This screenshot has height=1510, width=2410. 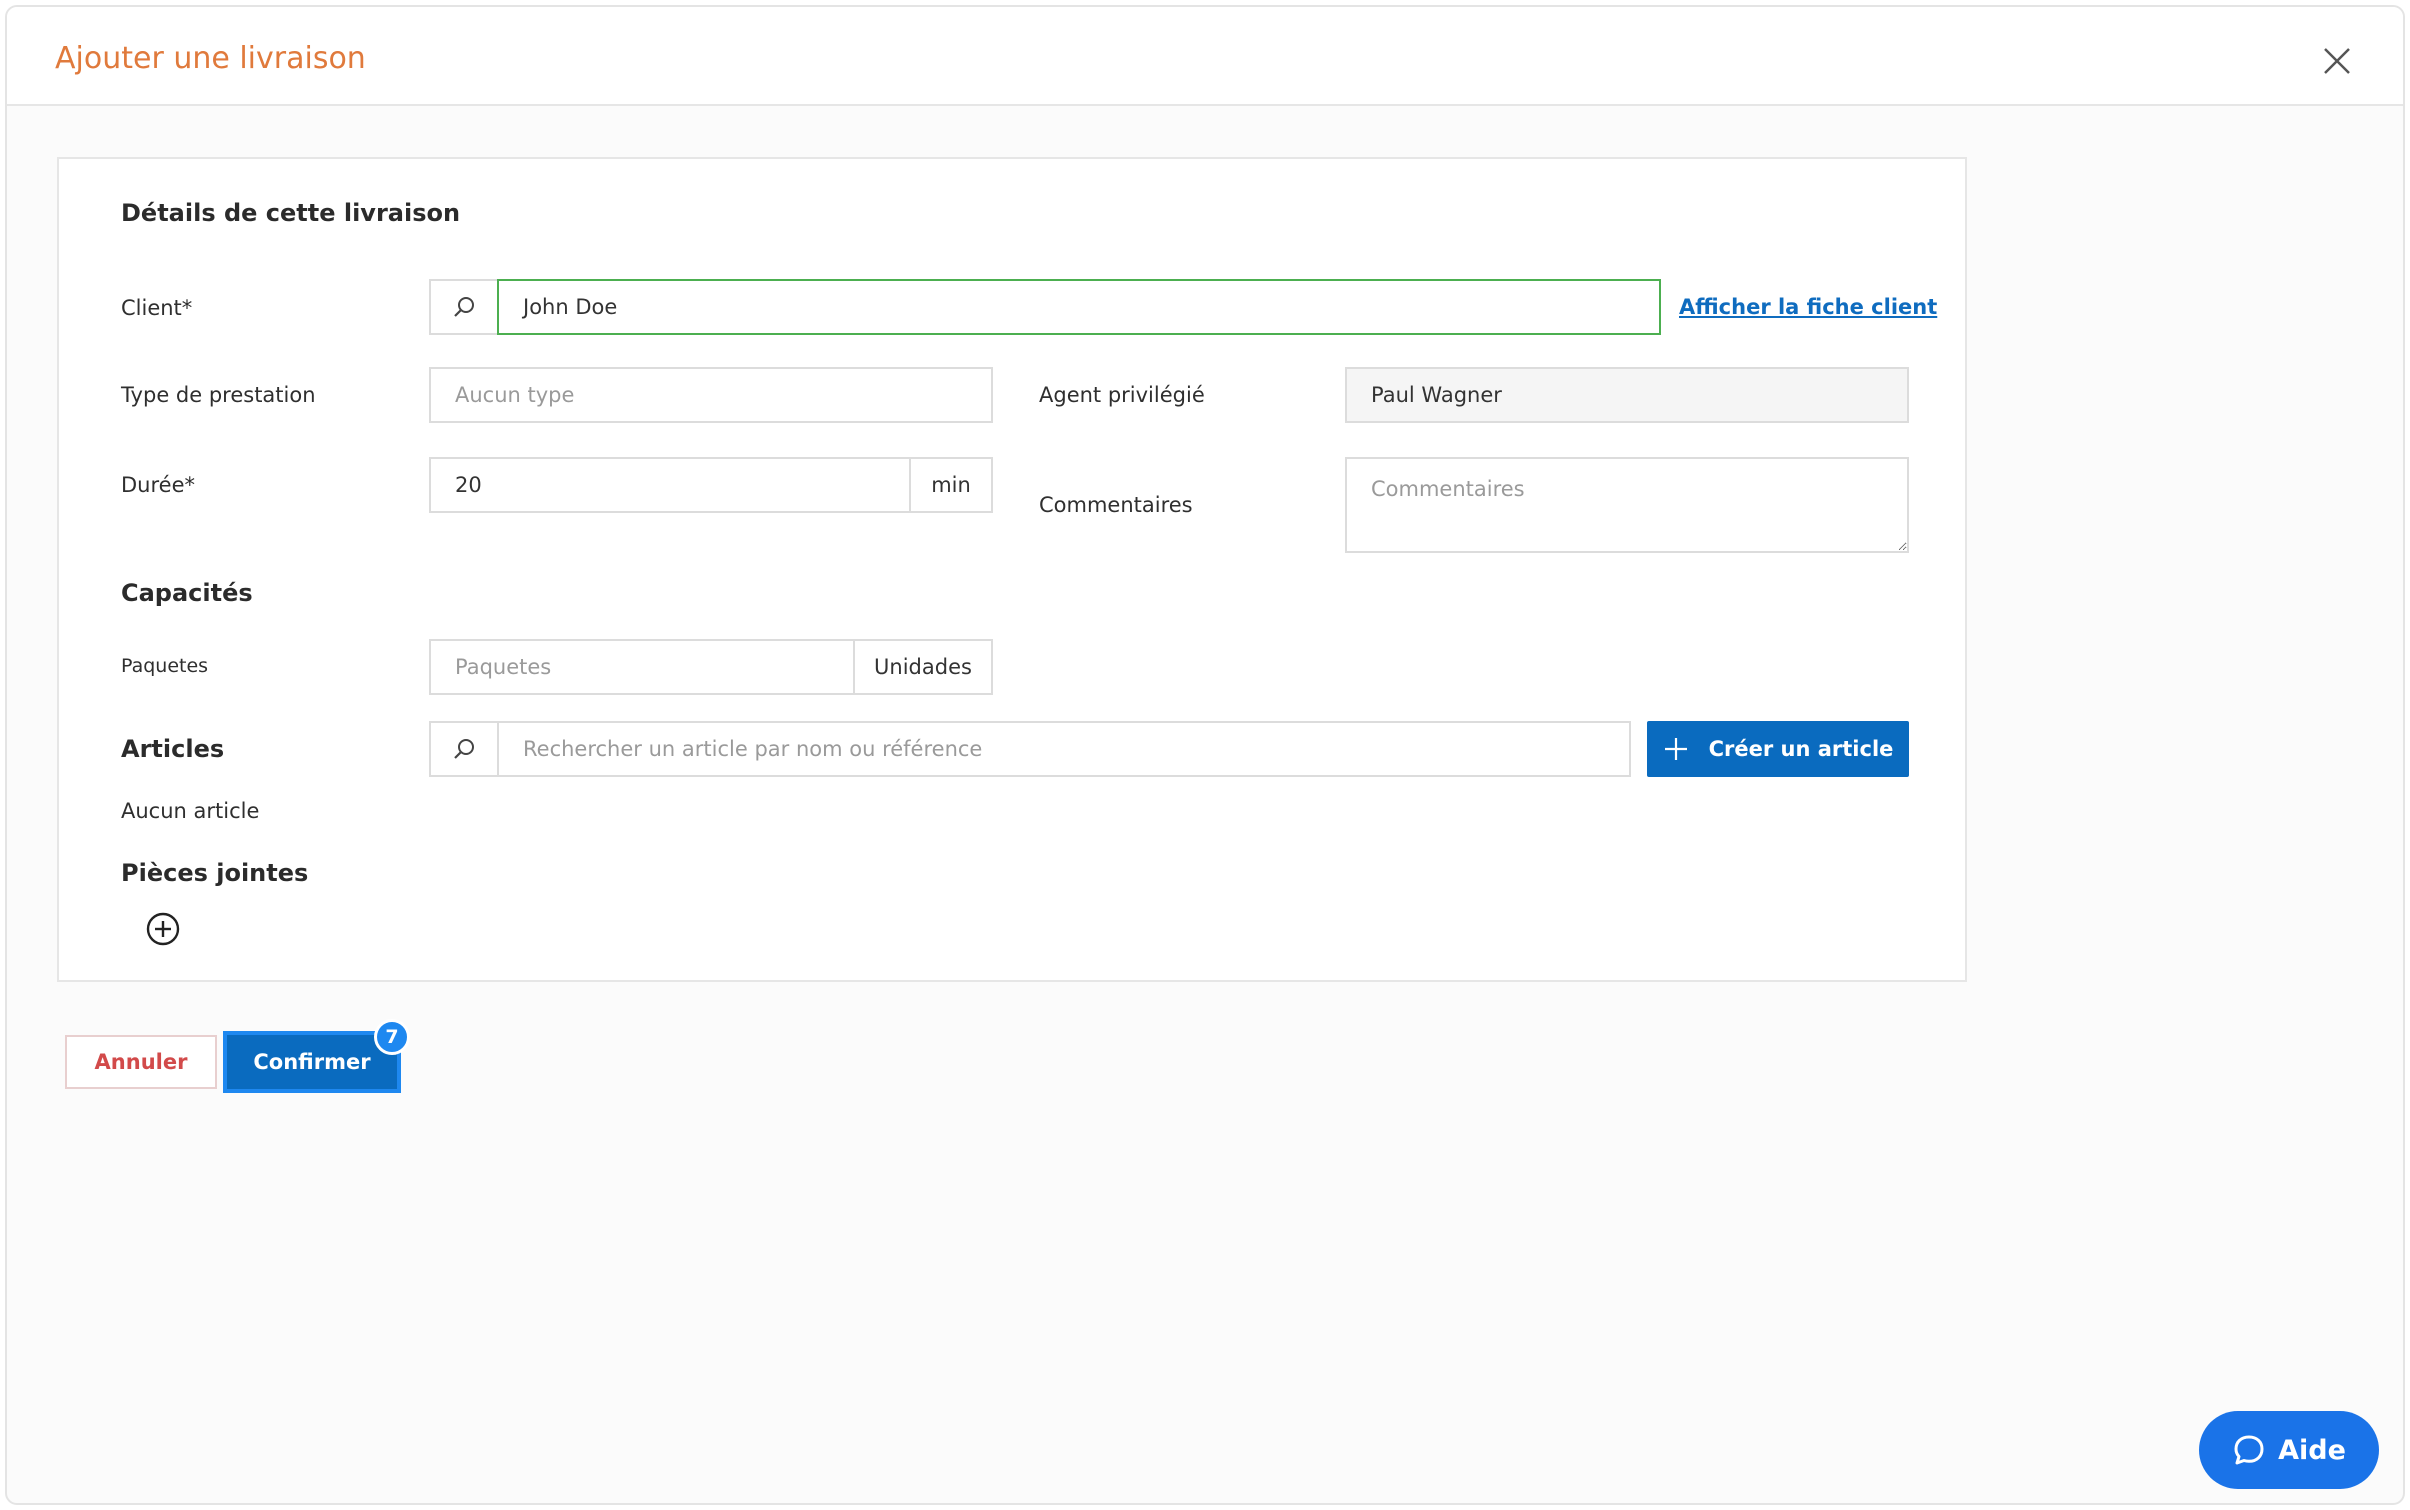 What do you see at coordinates (210, 58) in the screenshot?
I see `modal-title: Ajouter une livraison` at bounding box center [210, 58].